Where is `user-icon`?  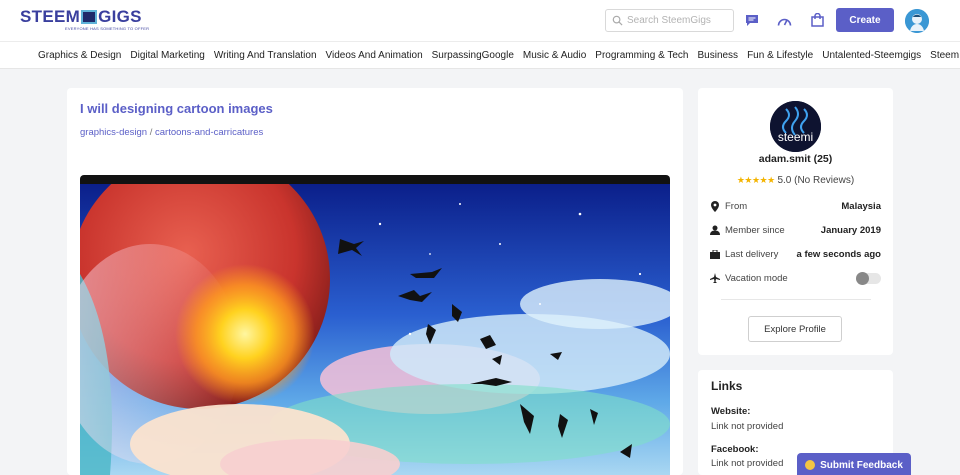
user-icon is located at coordinates (715, 230).